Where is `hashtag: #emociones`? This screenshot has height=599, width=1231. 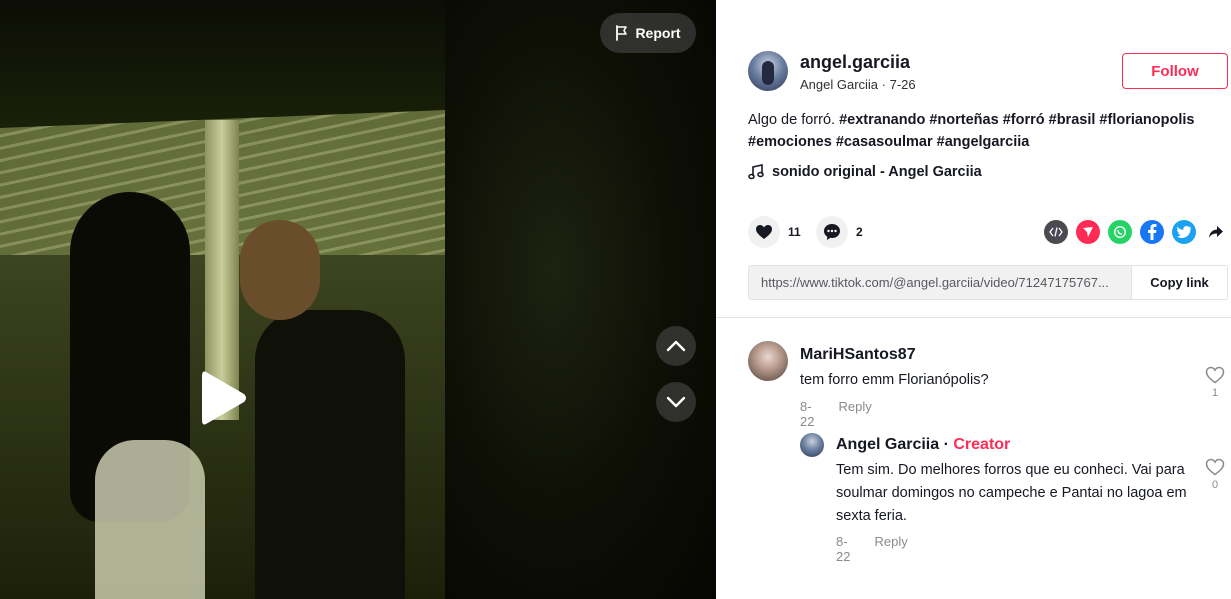
hashtag: #emociones is located at coordinates (790, 142).